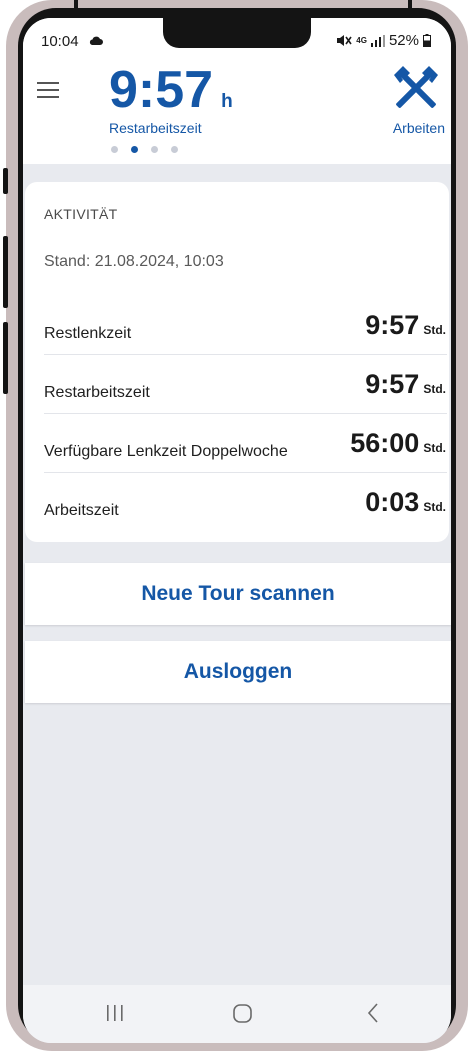  Describe the element at coordinates (377, 40) in the screenshot. I see `signal-icon` at that location.